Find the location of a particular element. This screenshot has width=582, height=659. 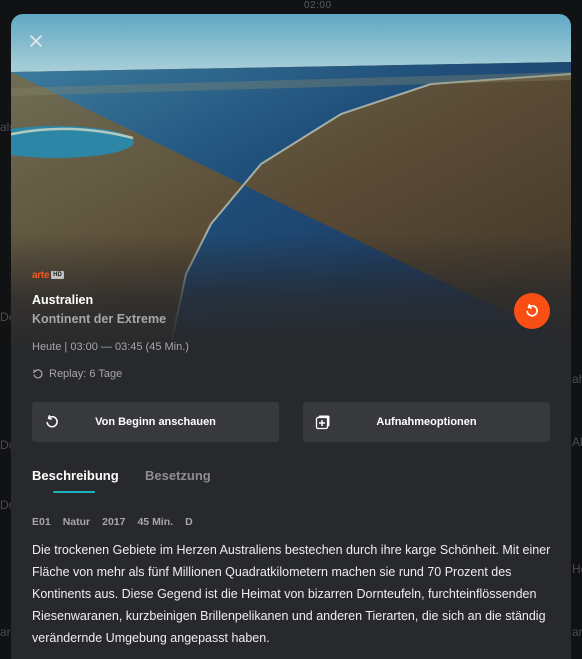

channel-logo: arte HD is located at coordinates (48, 275).